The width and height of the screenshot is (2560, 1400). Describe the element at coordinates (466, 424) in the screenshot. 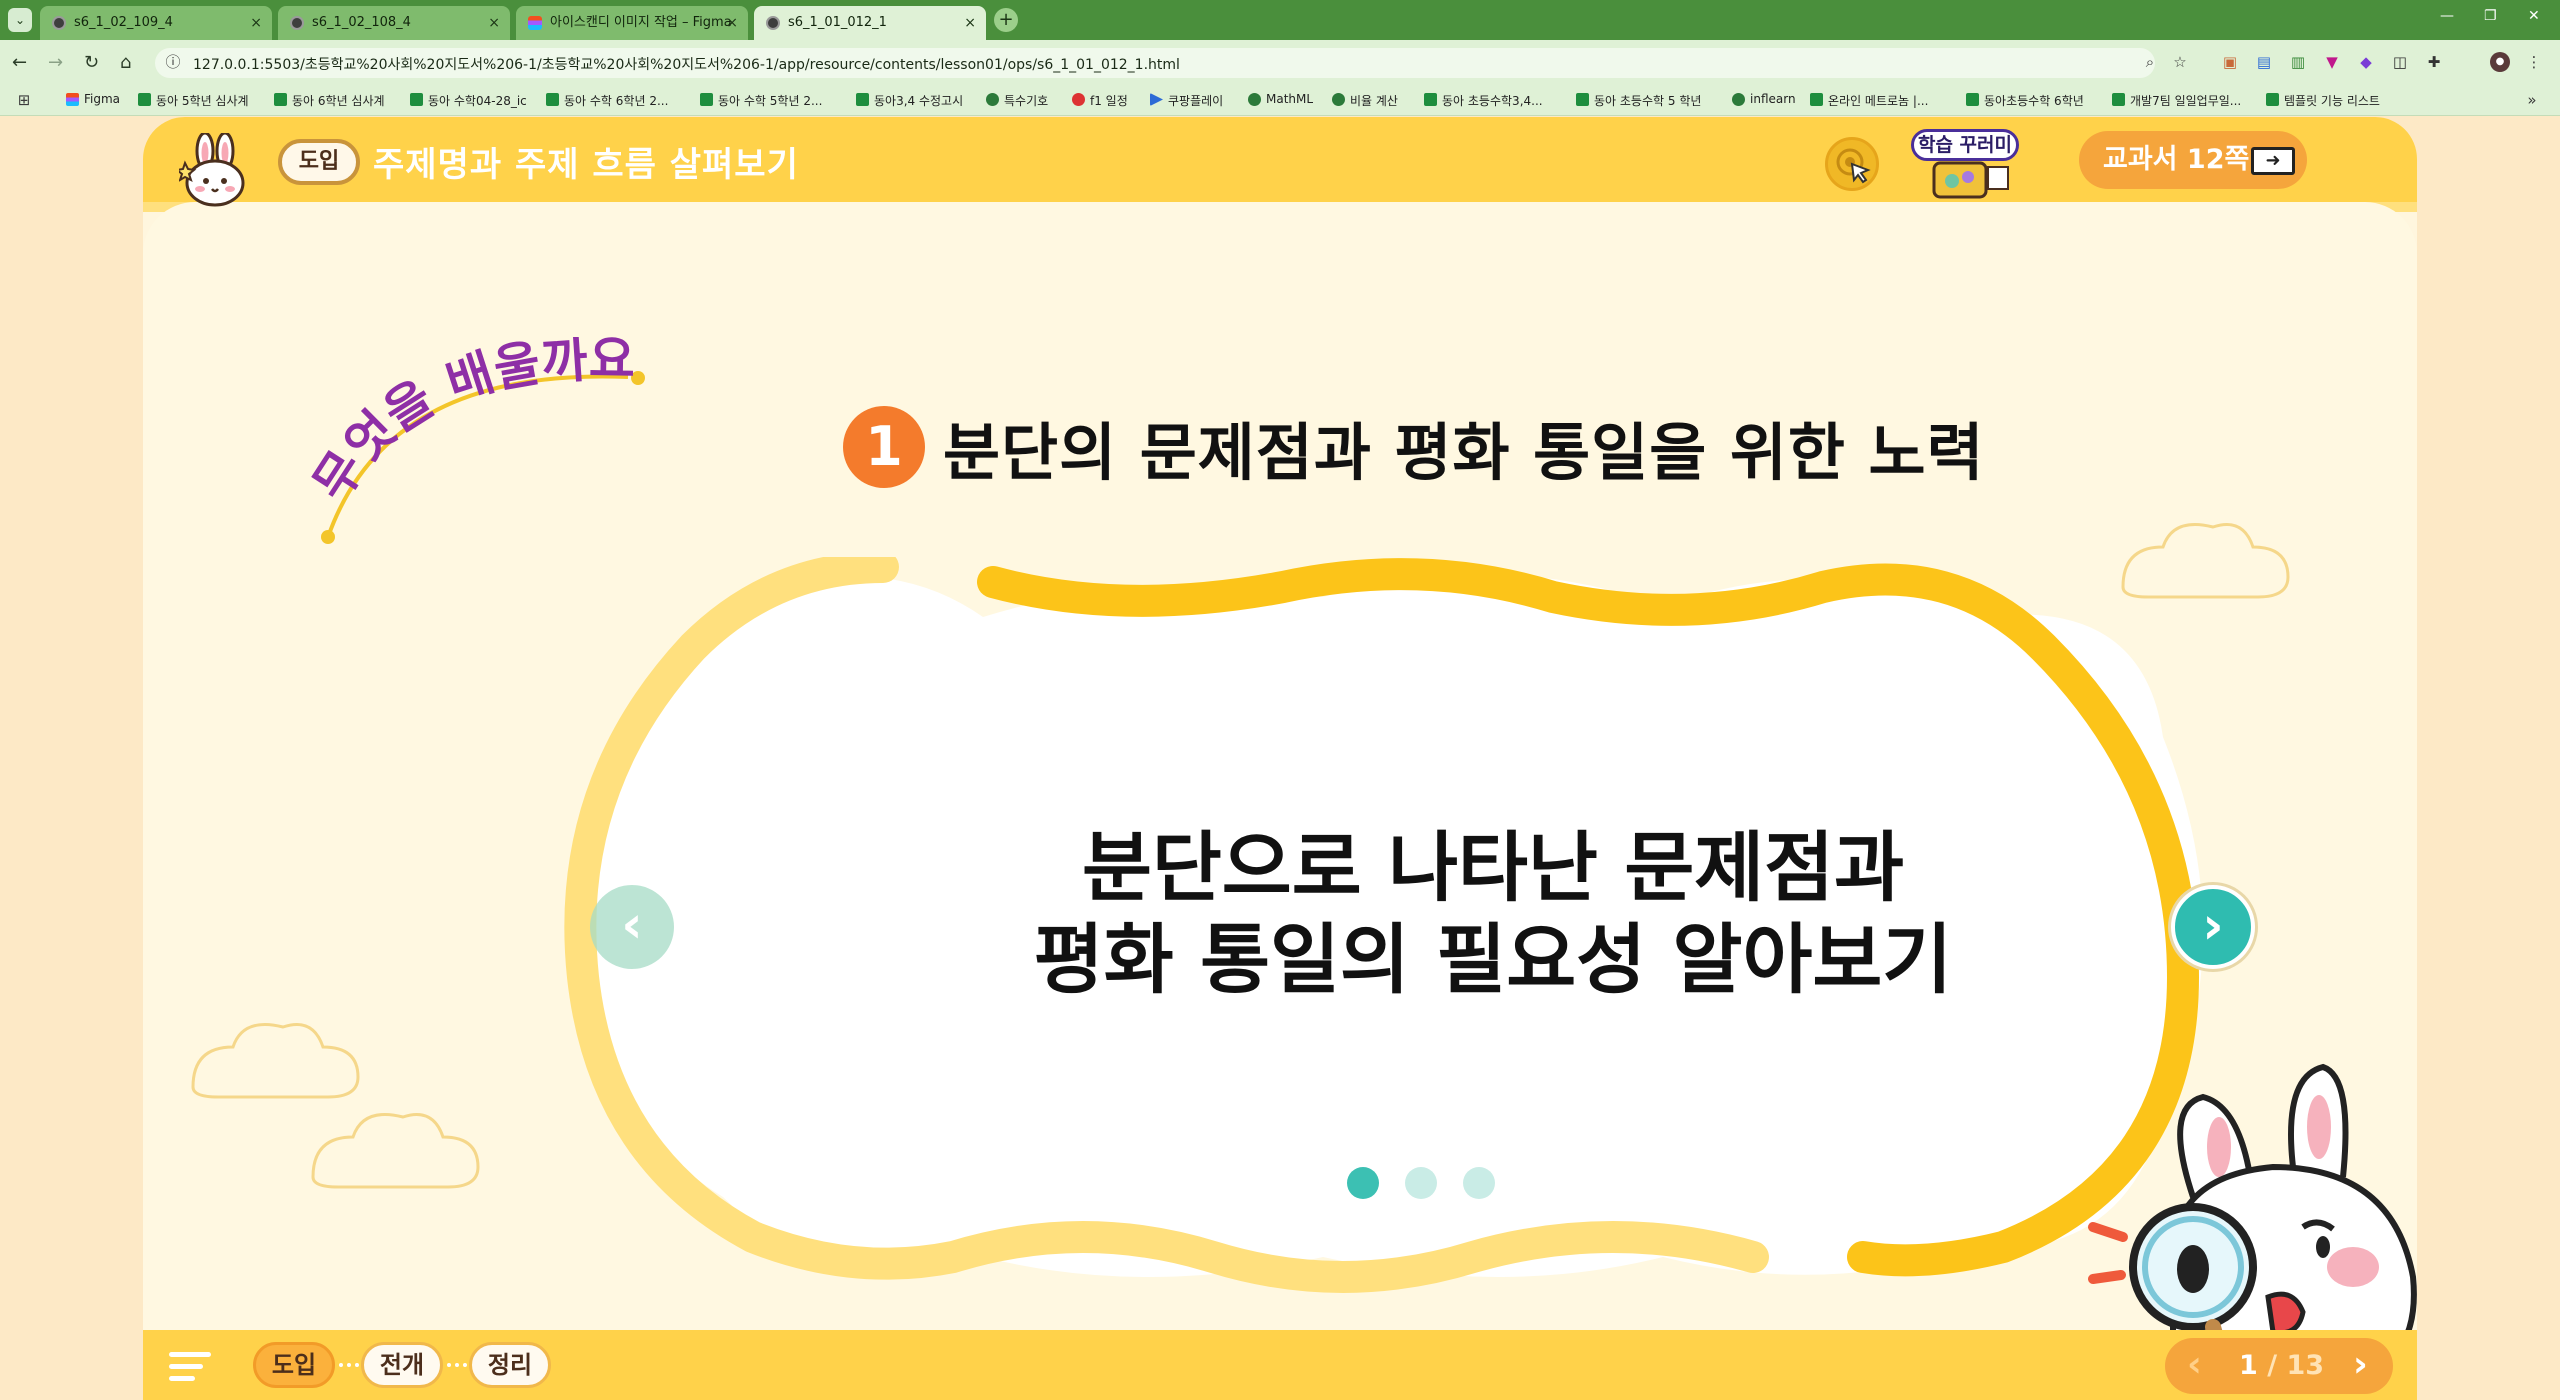

I see `arc-title-text: 무엇을 배울까요?` at that location.